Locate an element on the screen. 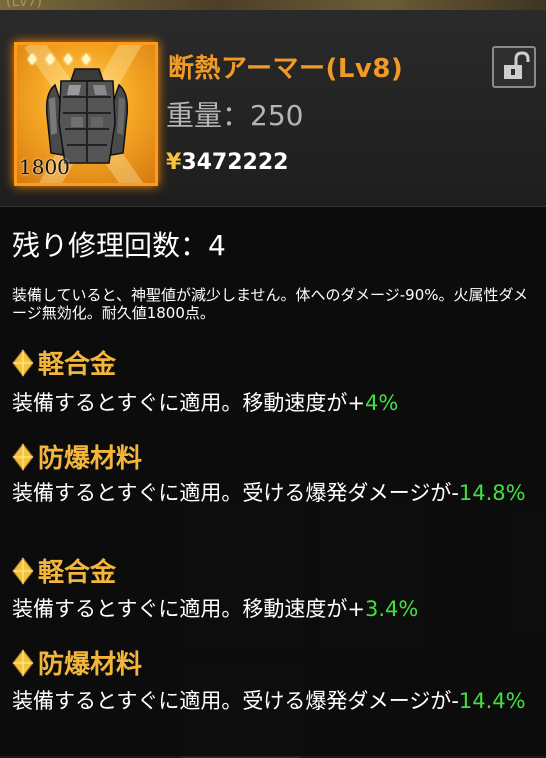  weight-value: 250 is located at coordinates (277, 115).